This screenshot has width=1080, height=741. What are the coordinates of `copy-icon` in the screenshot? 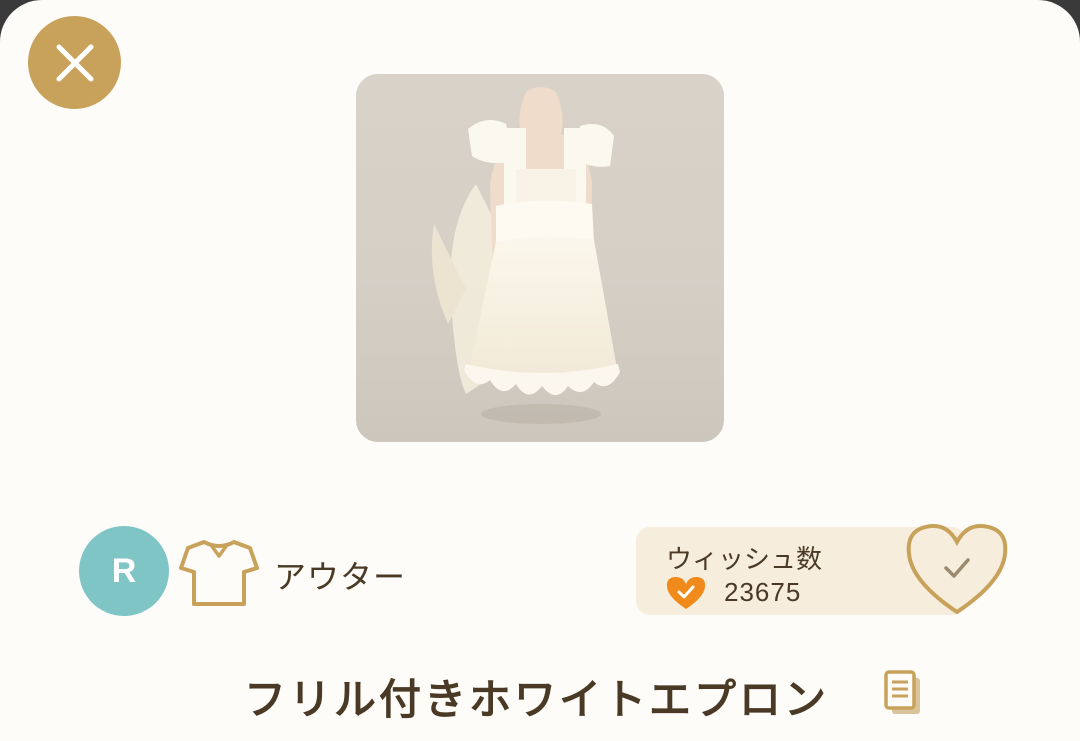 It's located at (903, 693).